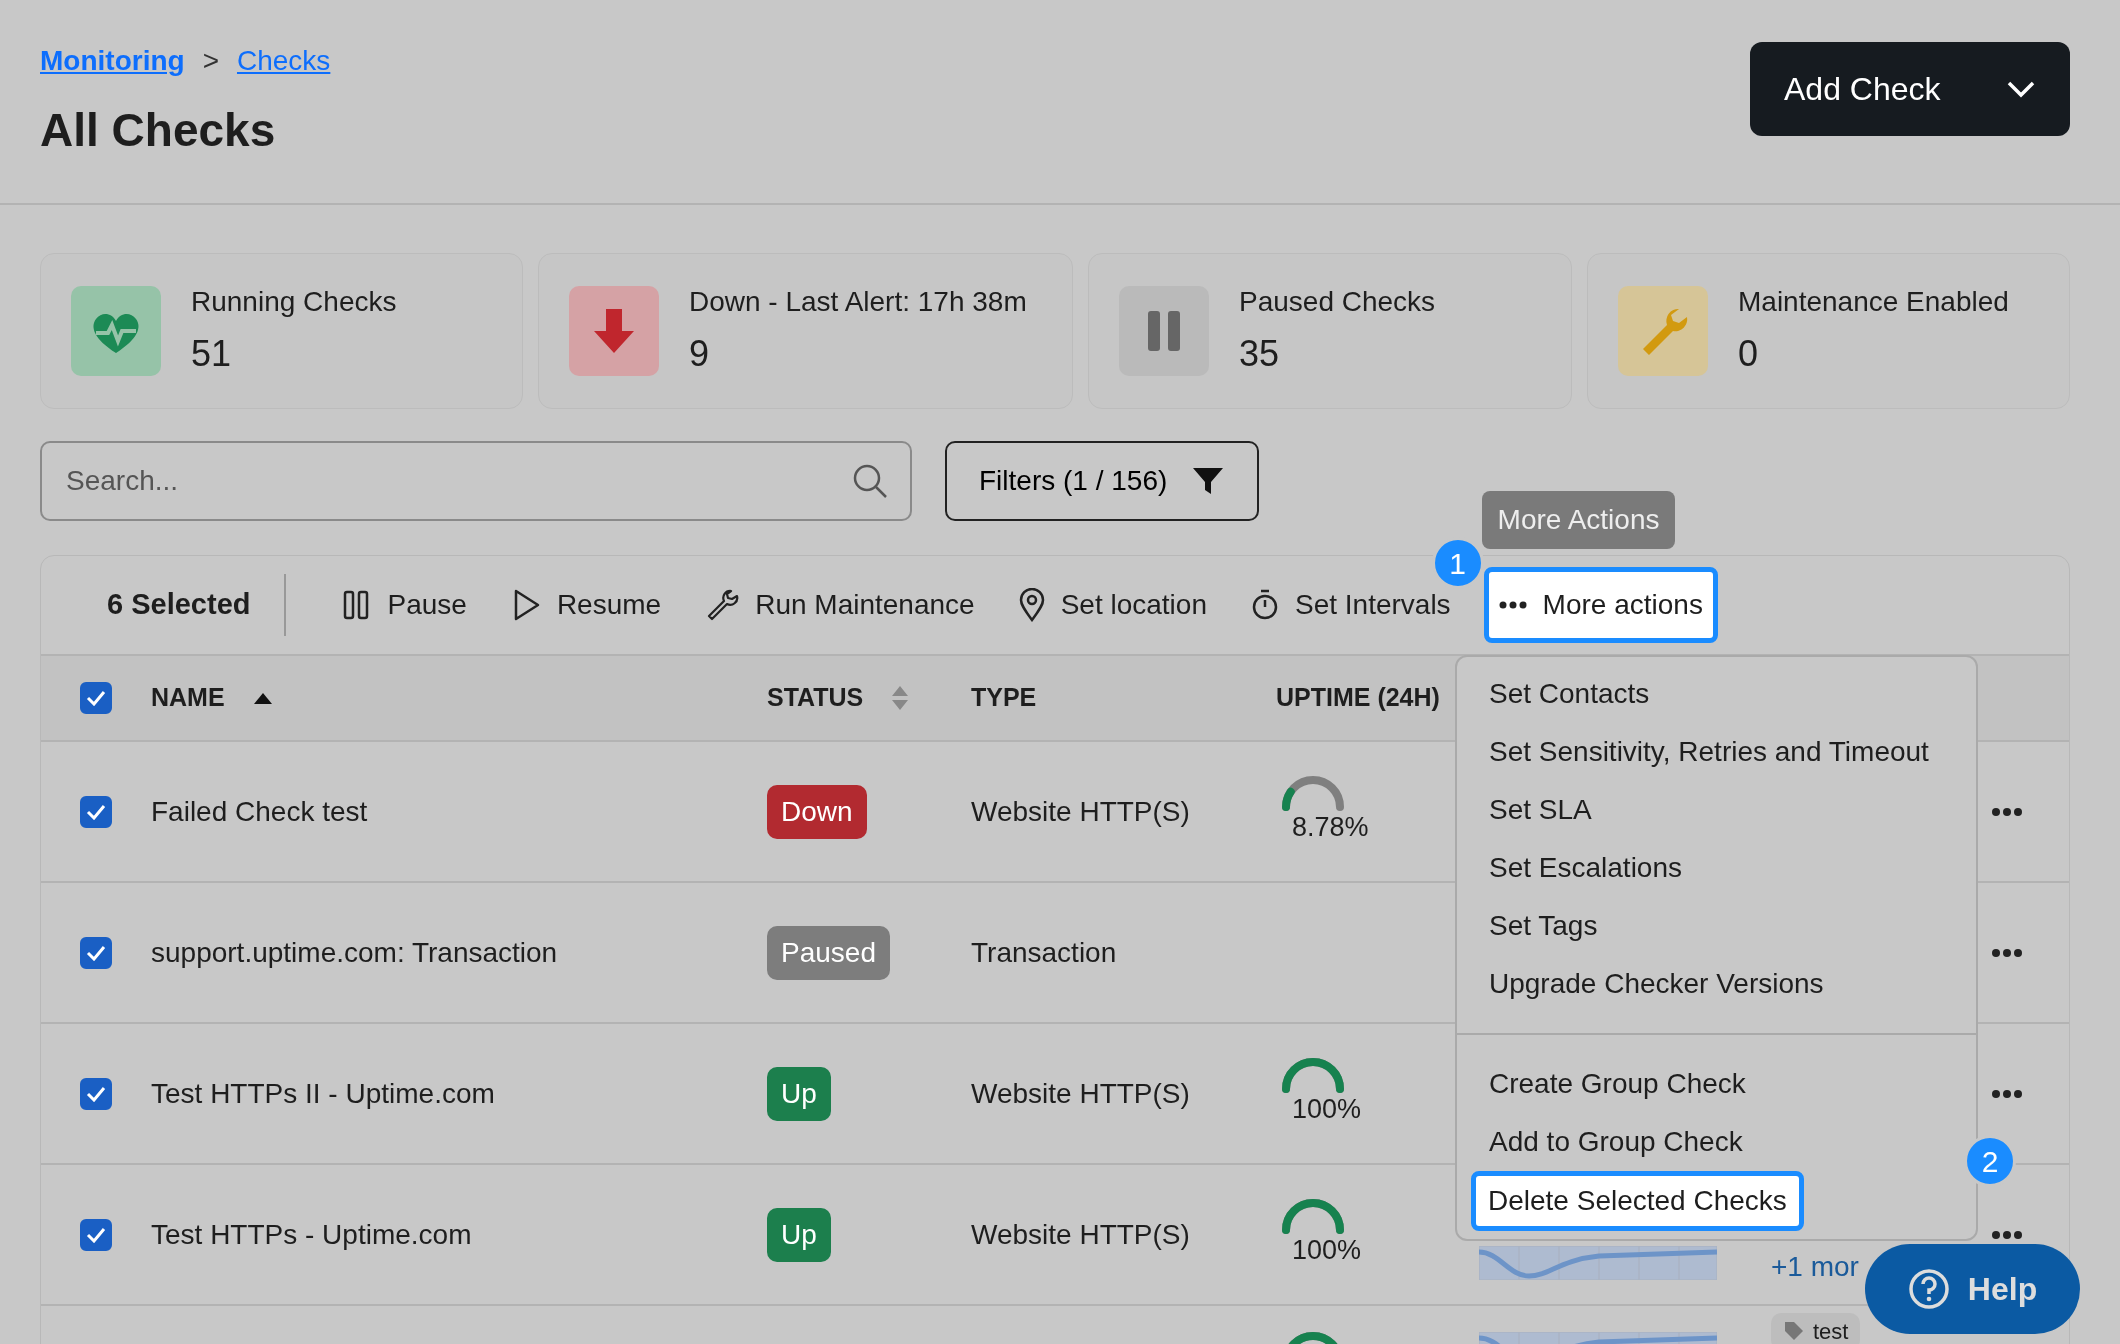 The width and height of the screenshot is (2120, 1344). Describe the element at coordinates (1640, 984) in the screenshot. I see `menu-item: Upgrade Checker Versions` at that location.